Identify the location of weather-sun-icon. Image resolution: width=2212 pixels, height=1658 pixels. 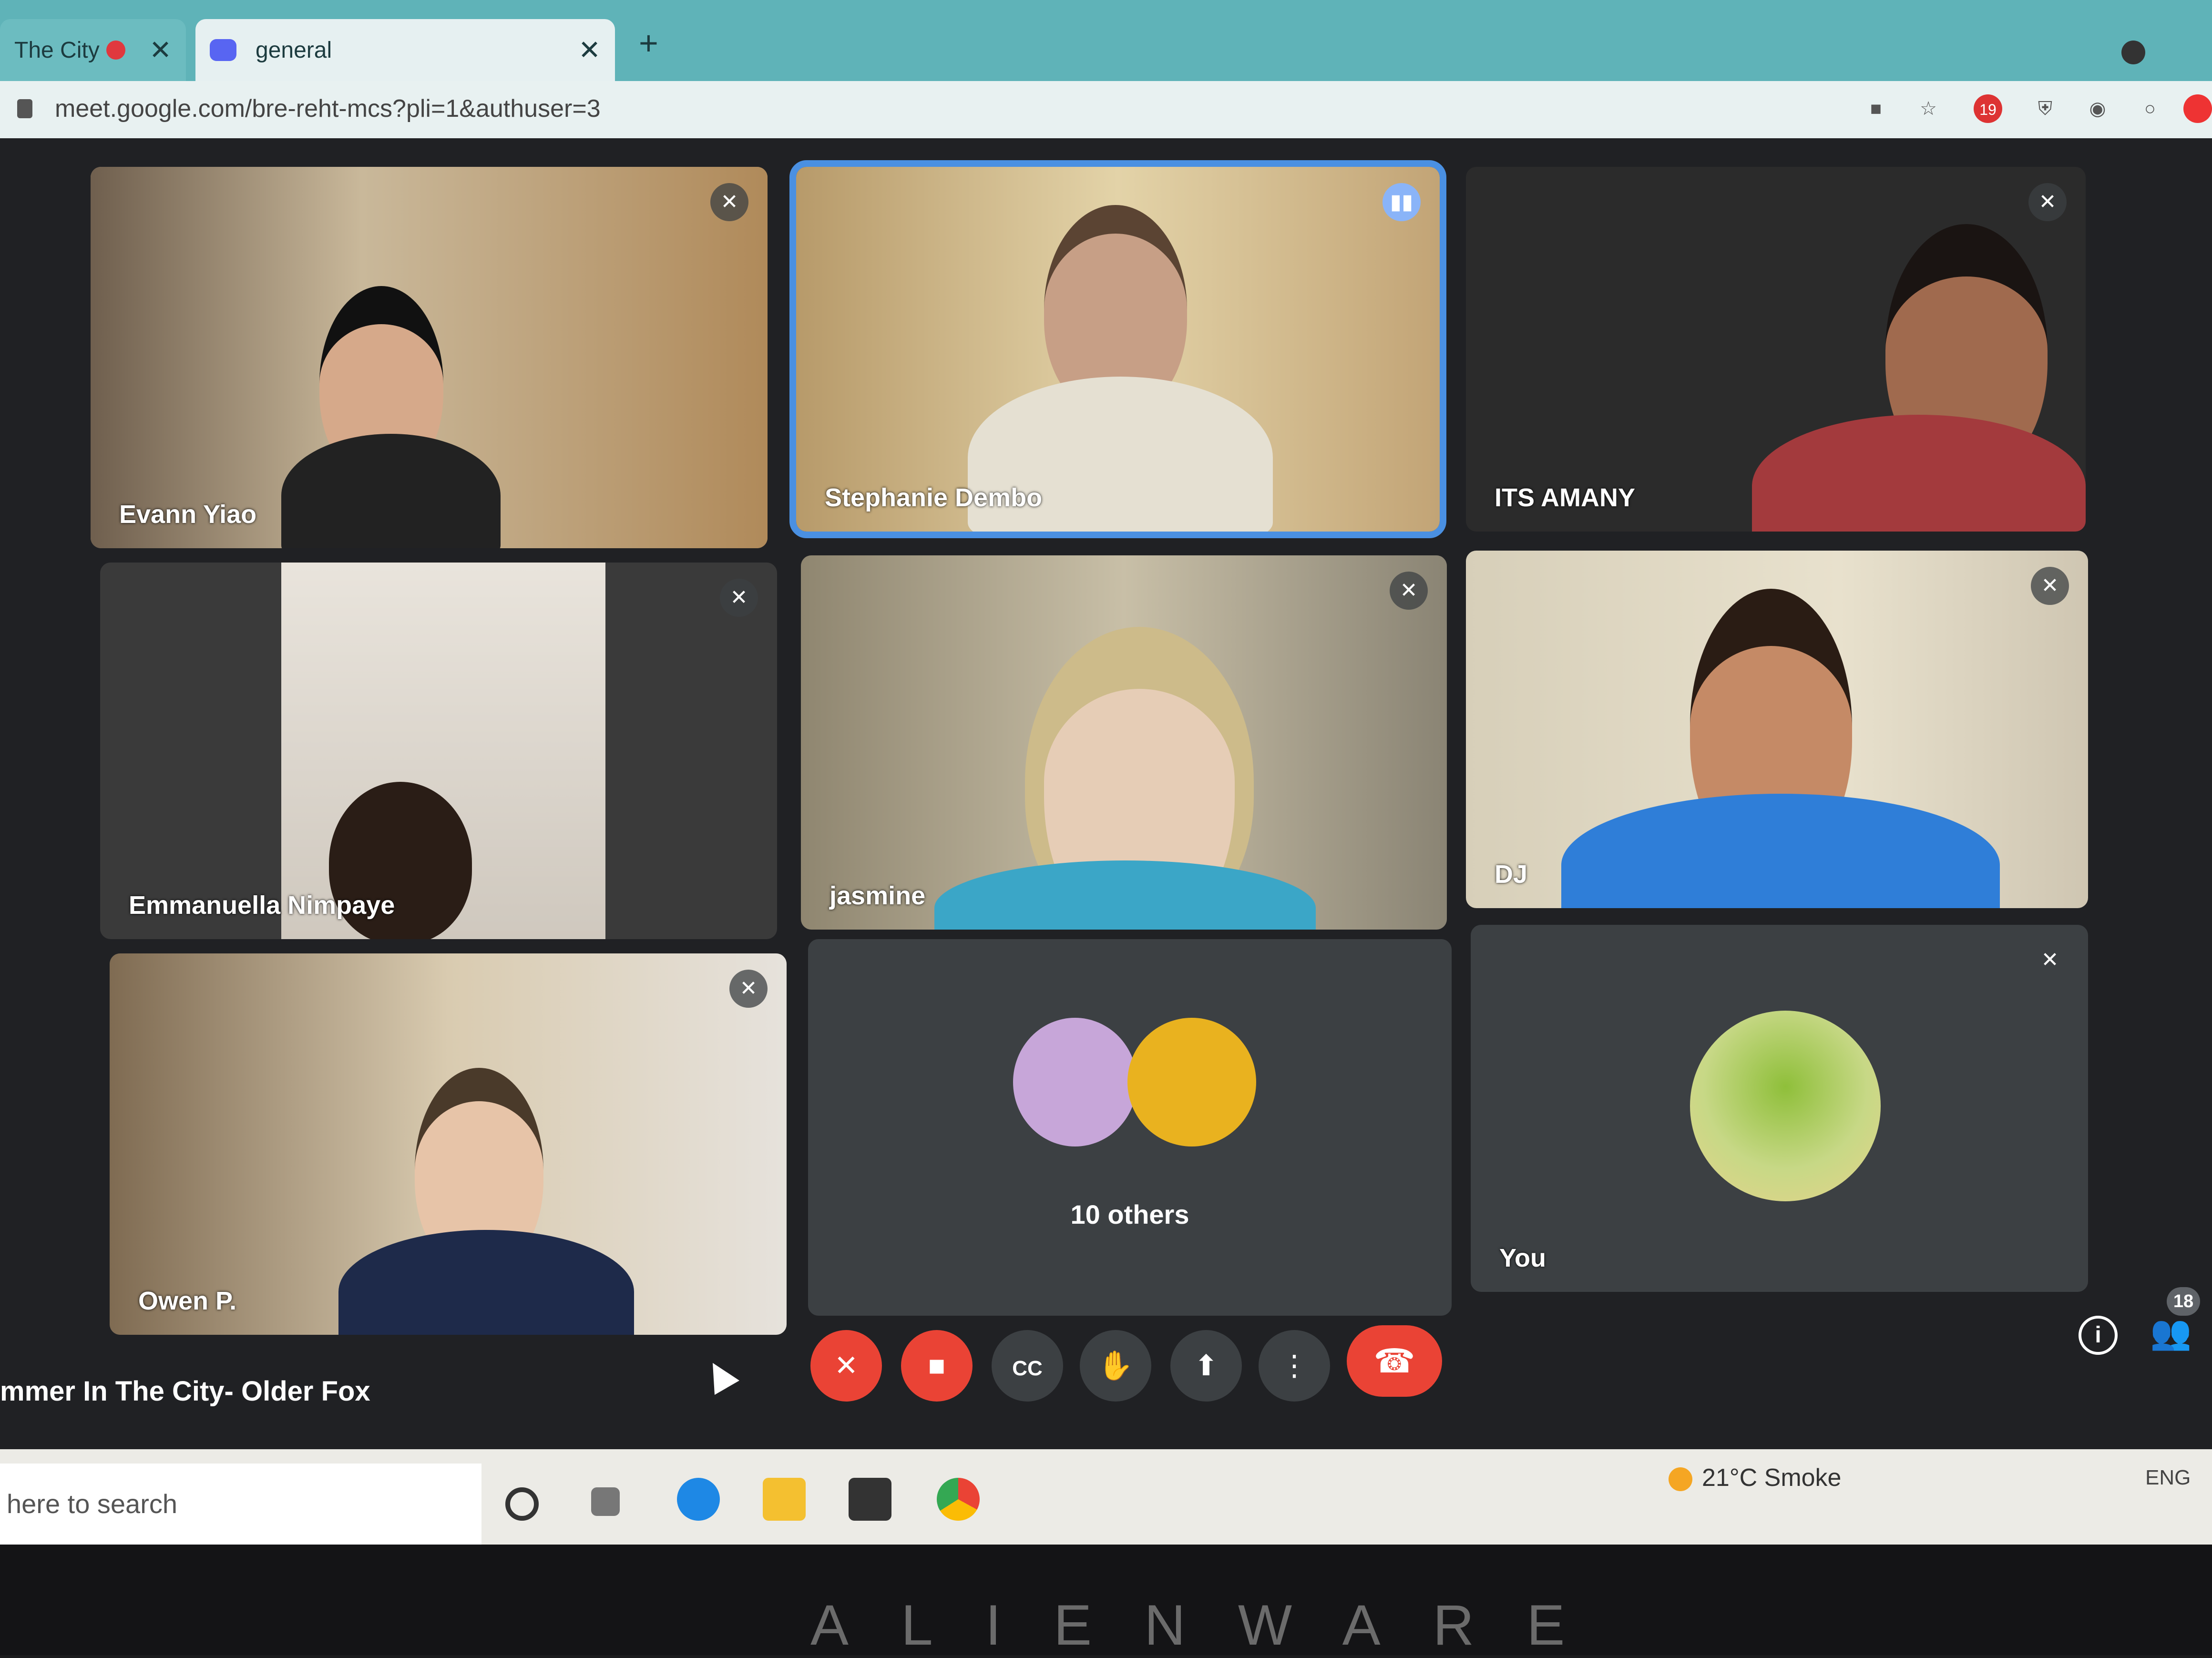
(1680, 1479).